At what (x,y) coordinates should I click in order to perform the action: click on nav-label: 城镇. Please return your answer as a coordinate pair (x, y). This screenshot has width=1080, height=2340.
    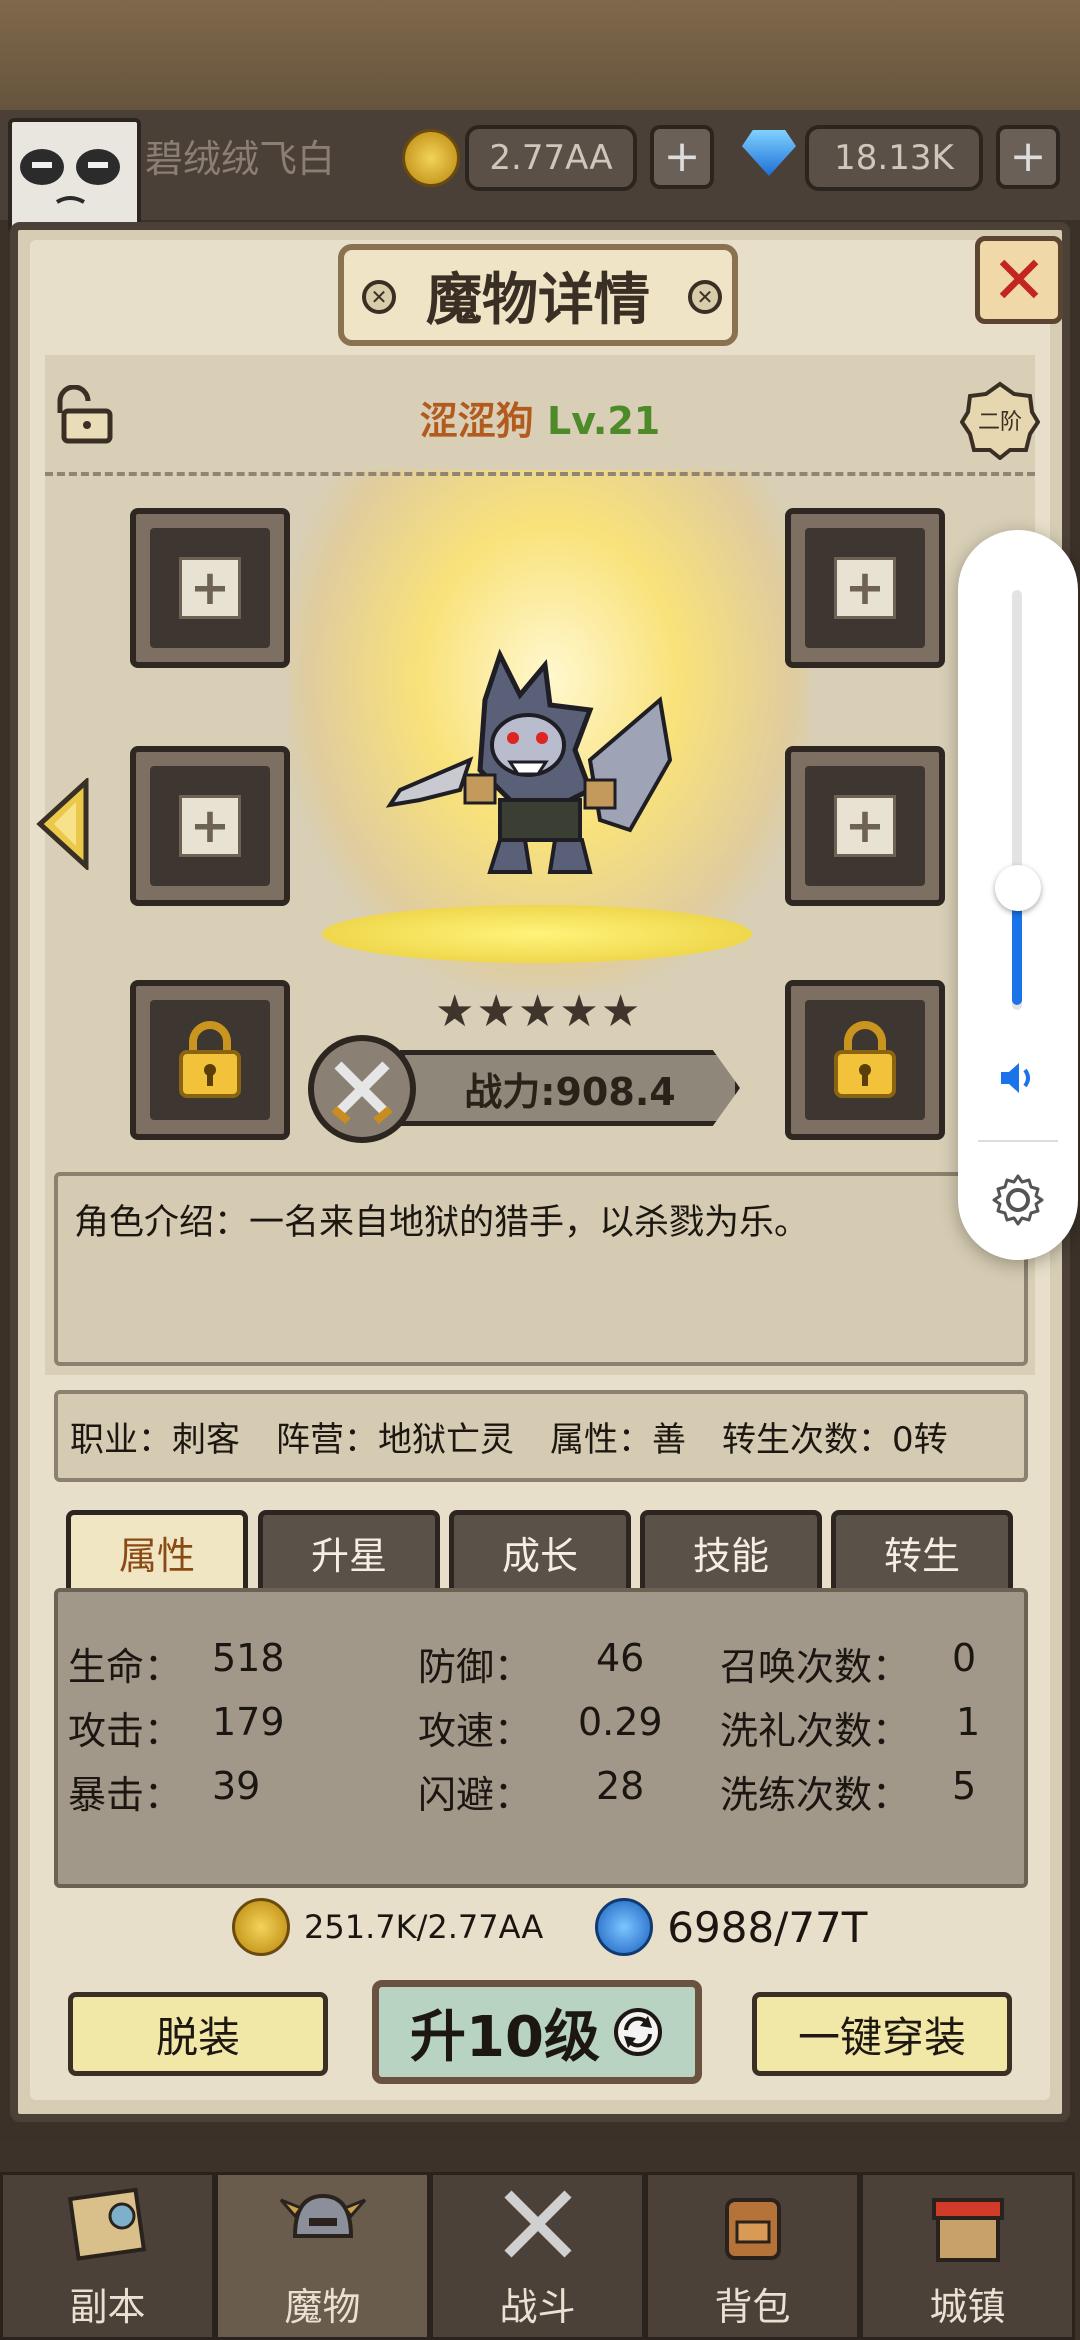
    Looking at the image, I should click on (967, 2307).